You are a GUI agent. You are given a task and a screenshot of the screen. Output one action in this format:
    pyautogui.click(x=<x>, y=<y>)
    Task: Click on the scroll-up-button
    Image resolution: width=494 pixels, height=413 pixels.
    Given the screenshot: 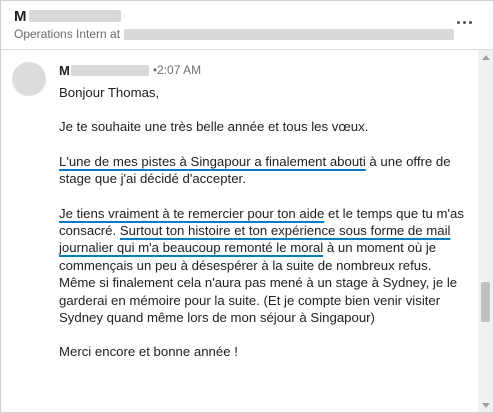 What is the action you would take?
    pyautogui.click(x=485, y=57)
    